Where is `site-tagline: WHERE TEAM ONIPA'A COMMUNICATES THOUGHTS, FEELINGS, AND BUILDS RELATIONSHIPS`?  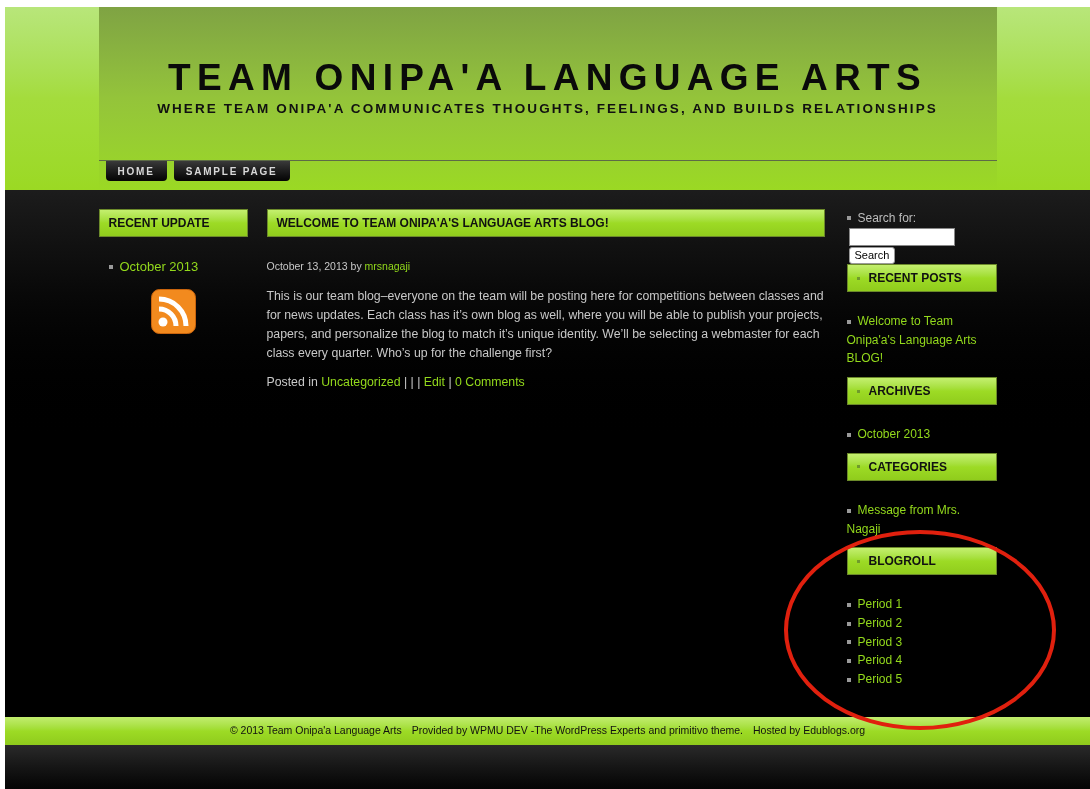
site-tagline: WHERE TEAM ONIPA'A COMMUNICATES THOUGHTS, FEELINGS, AND BUILDS RELATIONSHIPS is located at coordinates (547, 109).